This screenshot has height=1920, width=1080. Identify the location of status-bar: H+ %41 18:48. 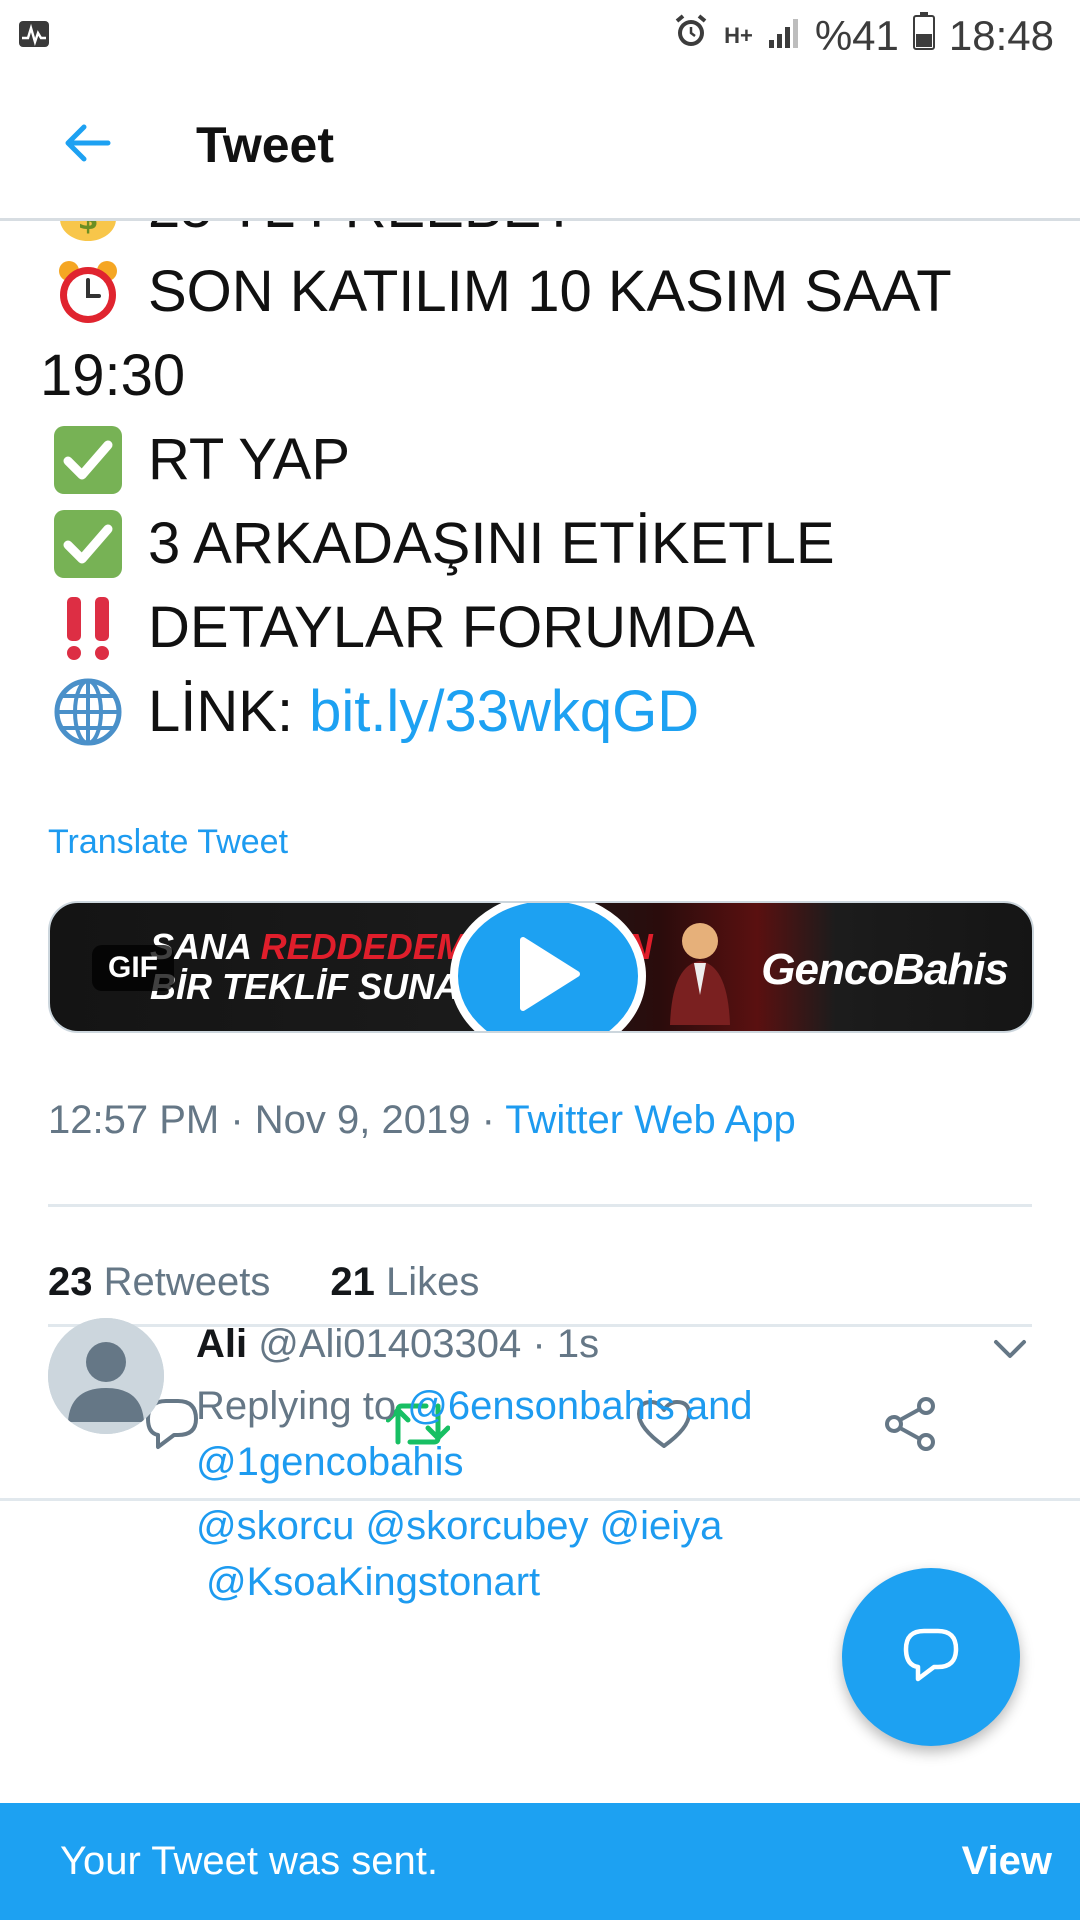
(540, 36).